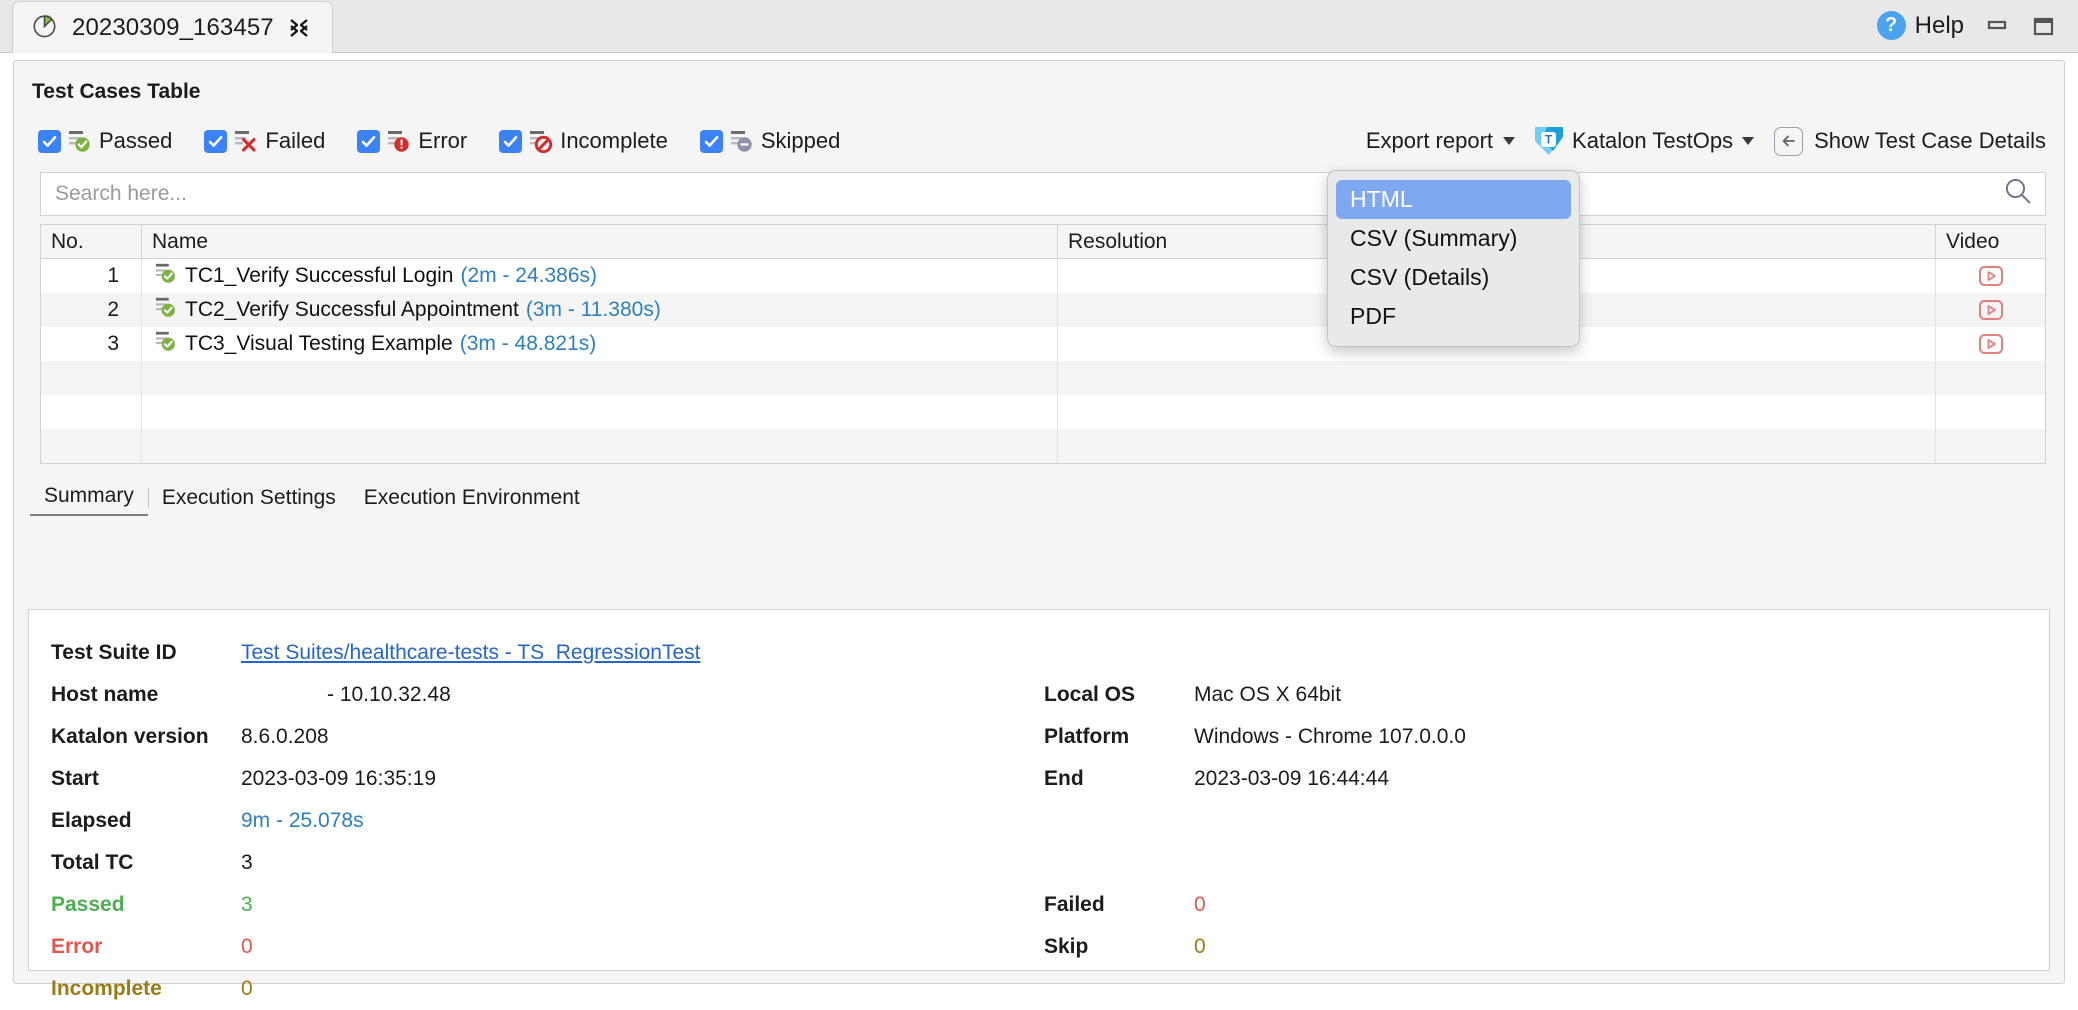 The image size is (2078, 1010). Describe the element at coordinates (1119, 695) in the screenshot. I see `local-os-label: Local OS` at that location.